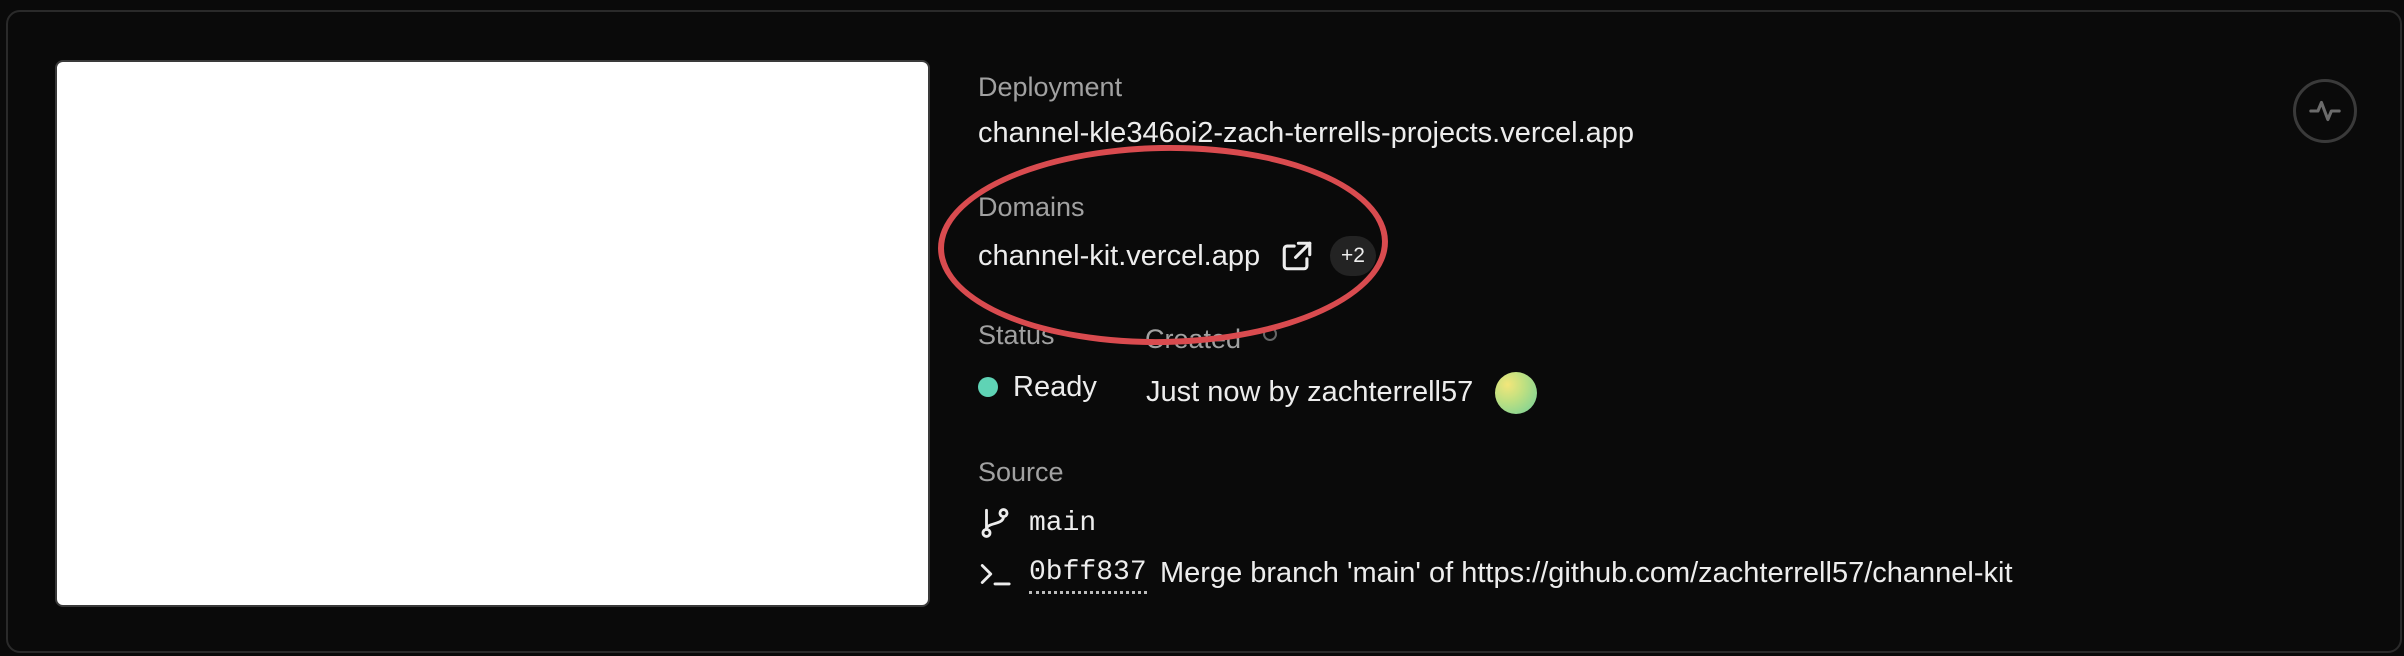 This screenshot has width=2404, height=656. What do you see at coordinates (1193, 339) in the screenshot?
I see `created-label: Created` at bounding box center [1193, 339].